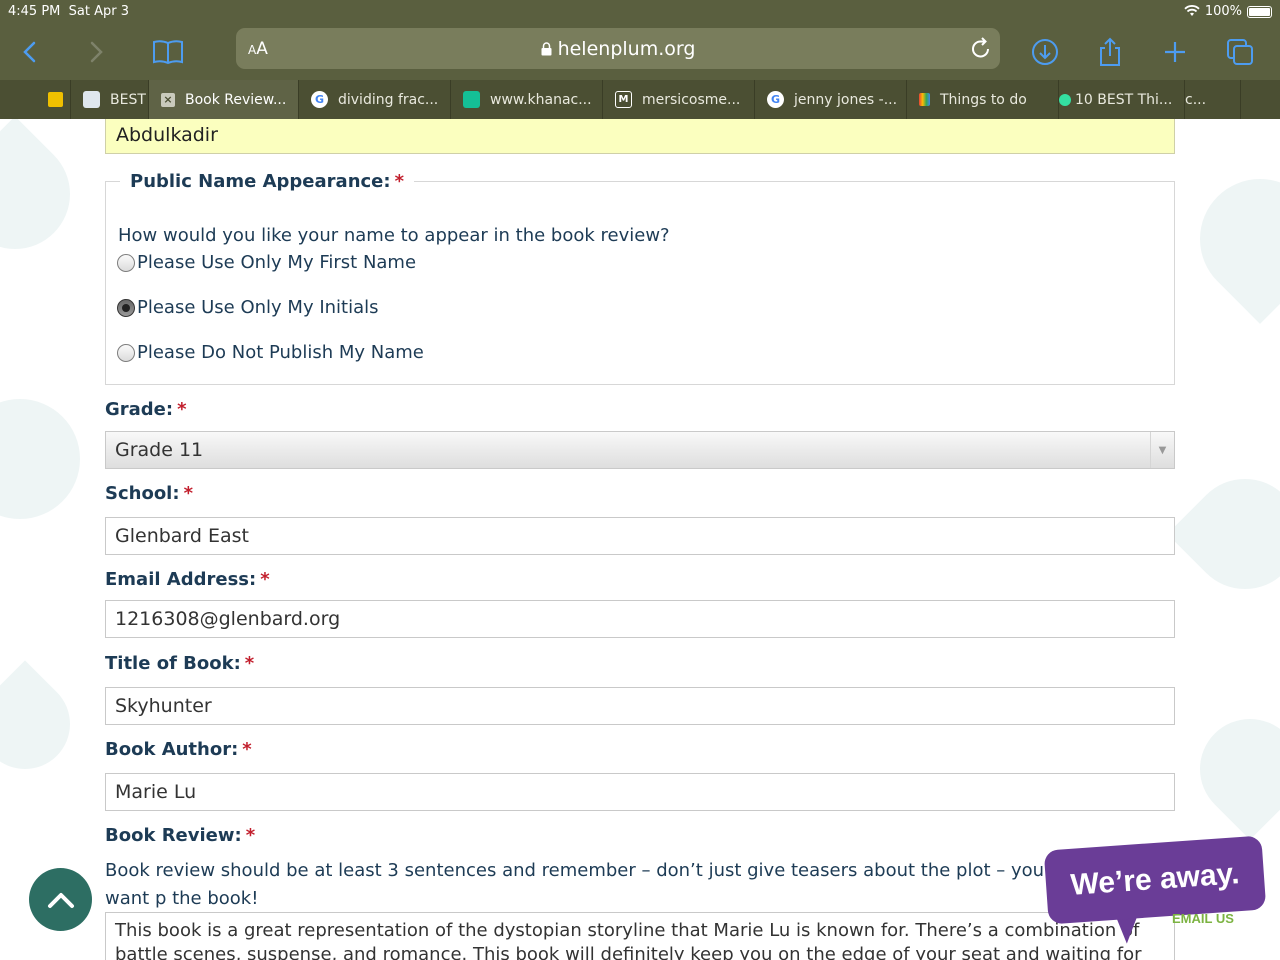  Describe the element at coordinates (640, 12) in the screenshot. I see `status-bar: 4:45 PM Sat Apr 3 100%` at that location.